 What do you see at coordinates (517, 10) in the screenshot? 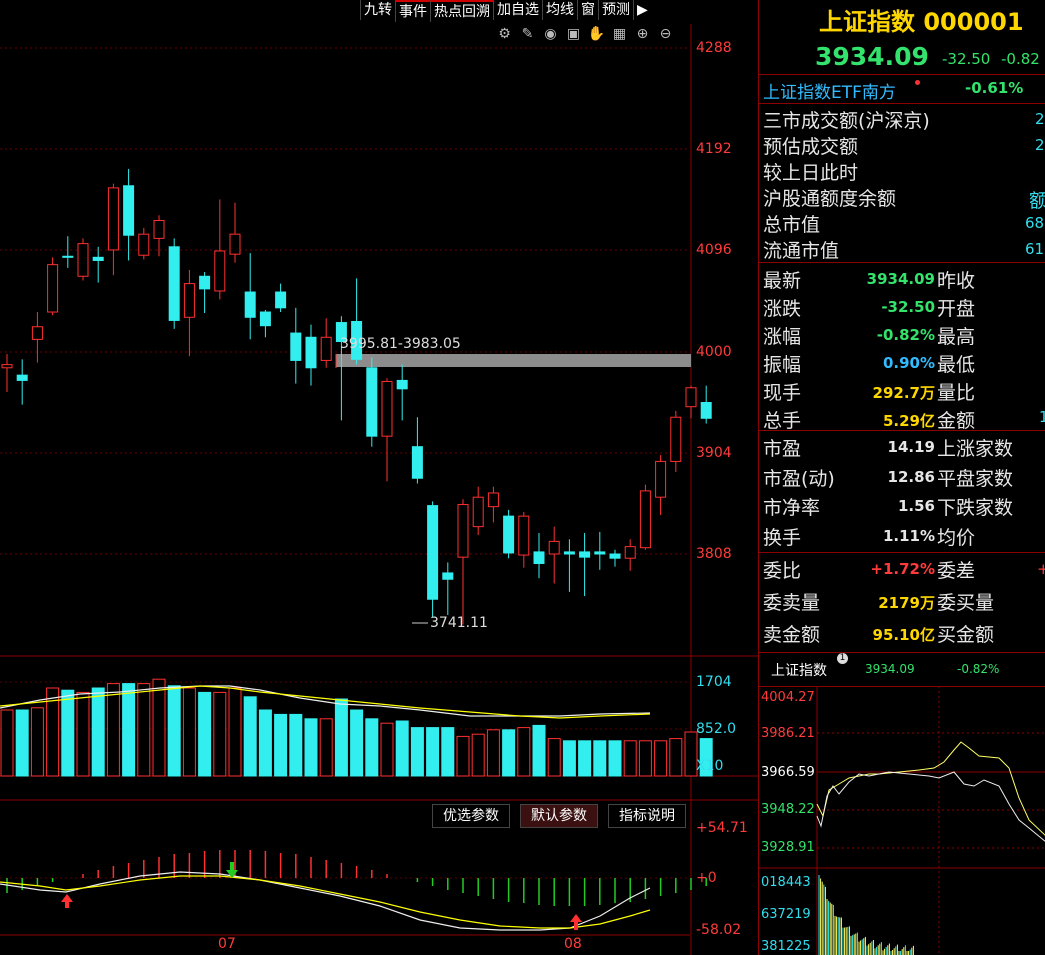
I see `toolbar-add-watchlist: 加自选` at bounding box center [517, 10].